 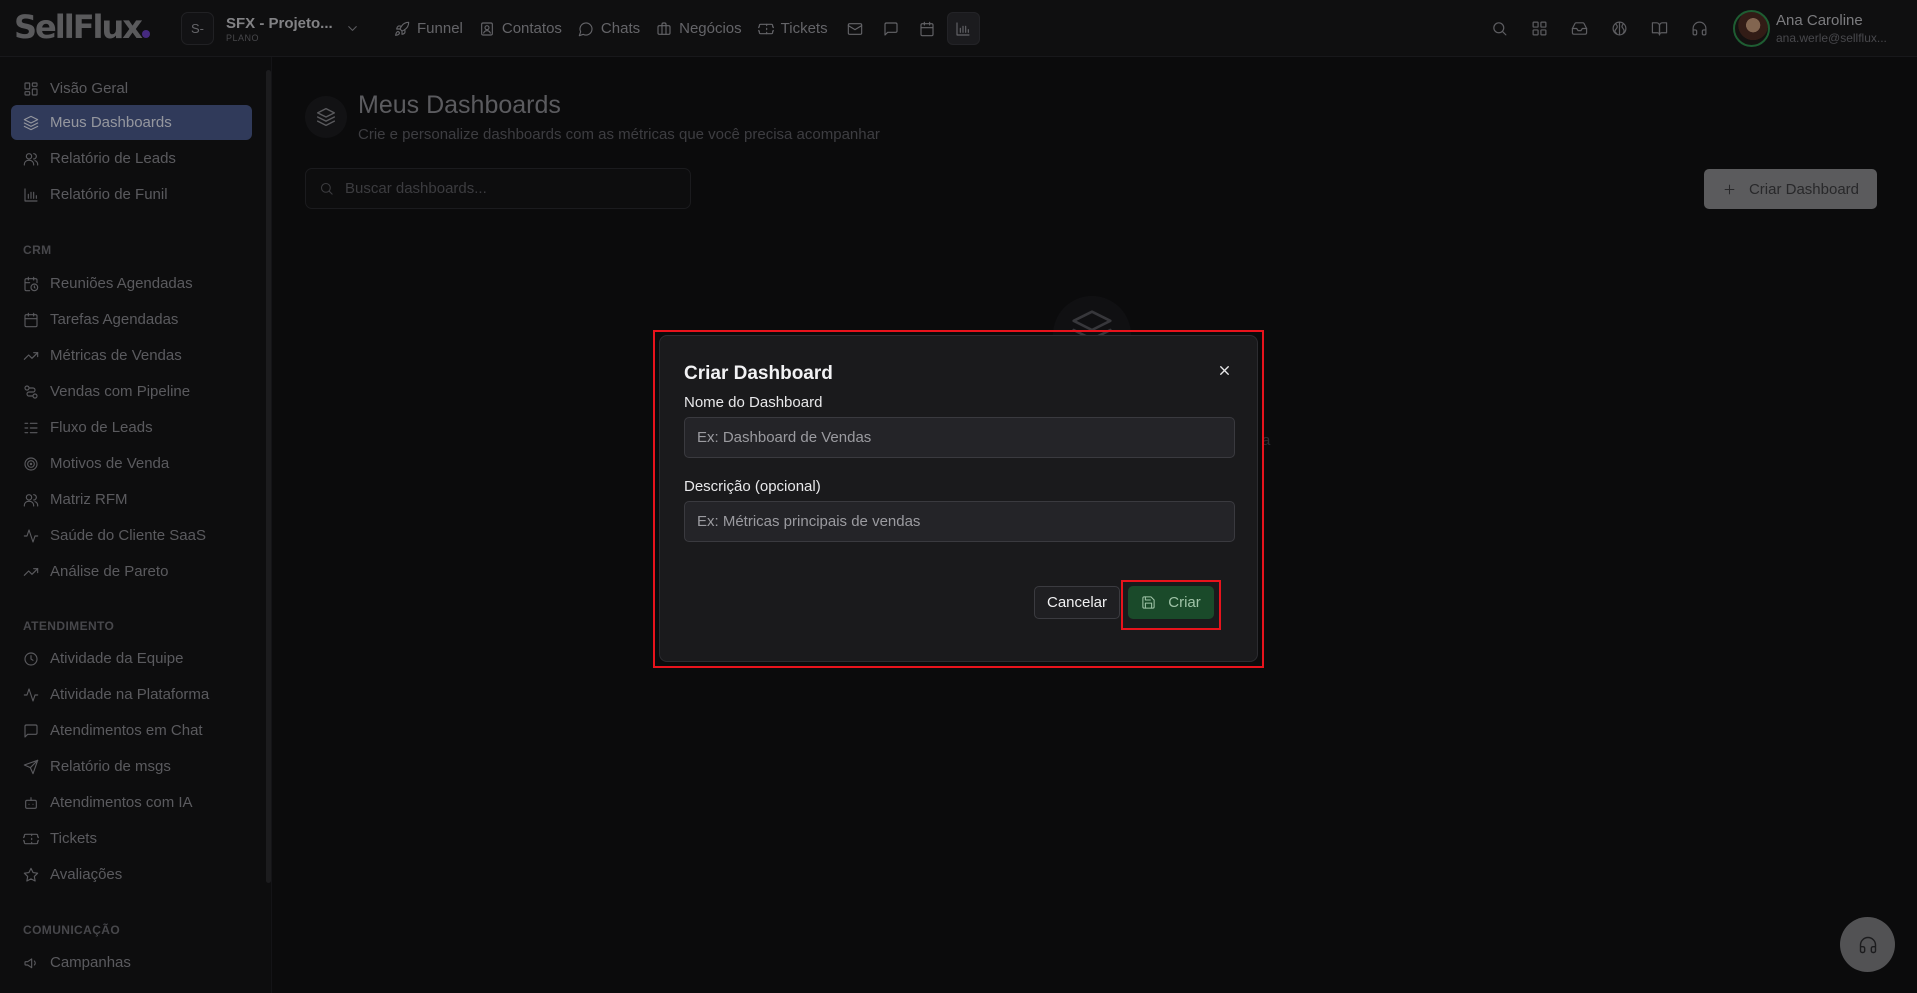 I want to click on name-label: Nome do Dashboard, so click(x=753, y=402).